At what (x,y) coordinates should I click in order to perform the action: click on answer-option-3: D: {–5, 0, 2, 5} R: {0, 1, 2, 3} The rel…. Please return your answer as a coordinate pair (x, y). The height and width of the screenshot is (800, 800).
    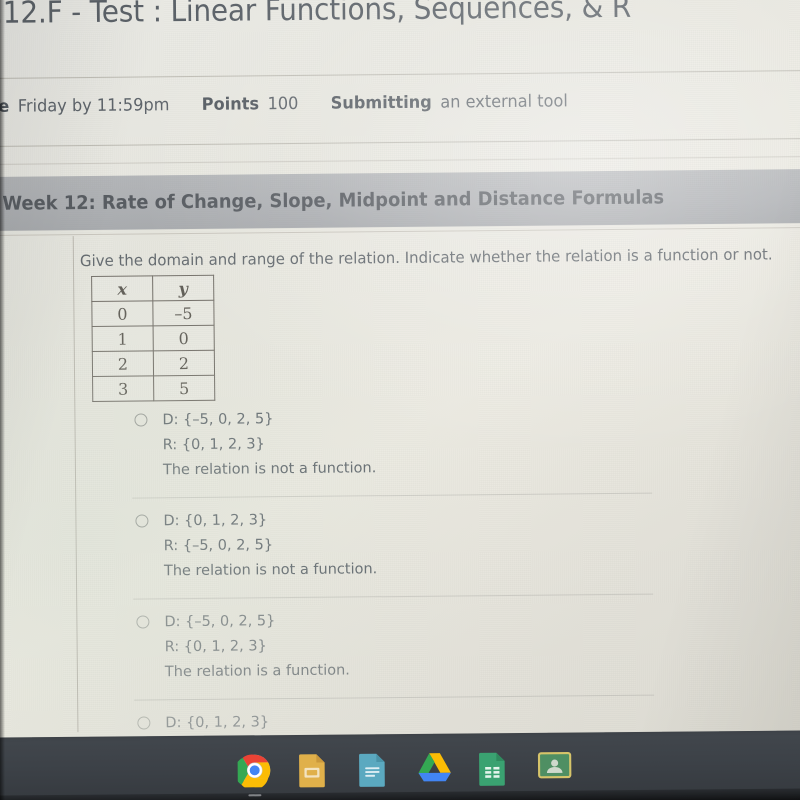
    Looking at the image, I should click on (394, 653).